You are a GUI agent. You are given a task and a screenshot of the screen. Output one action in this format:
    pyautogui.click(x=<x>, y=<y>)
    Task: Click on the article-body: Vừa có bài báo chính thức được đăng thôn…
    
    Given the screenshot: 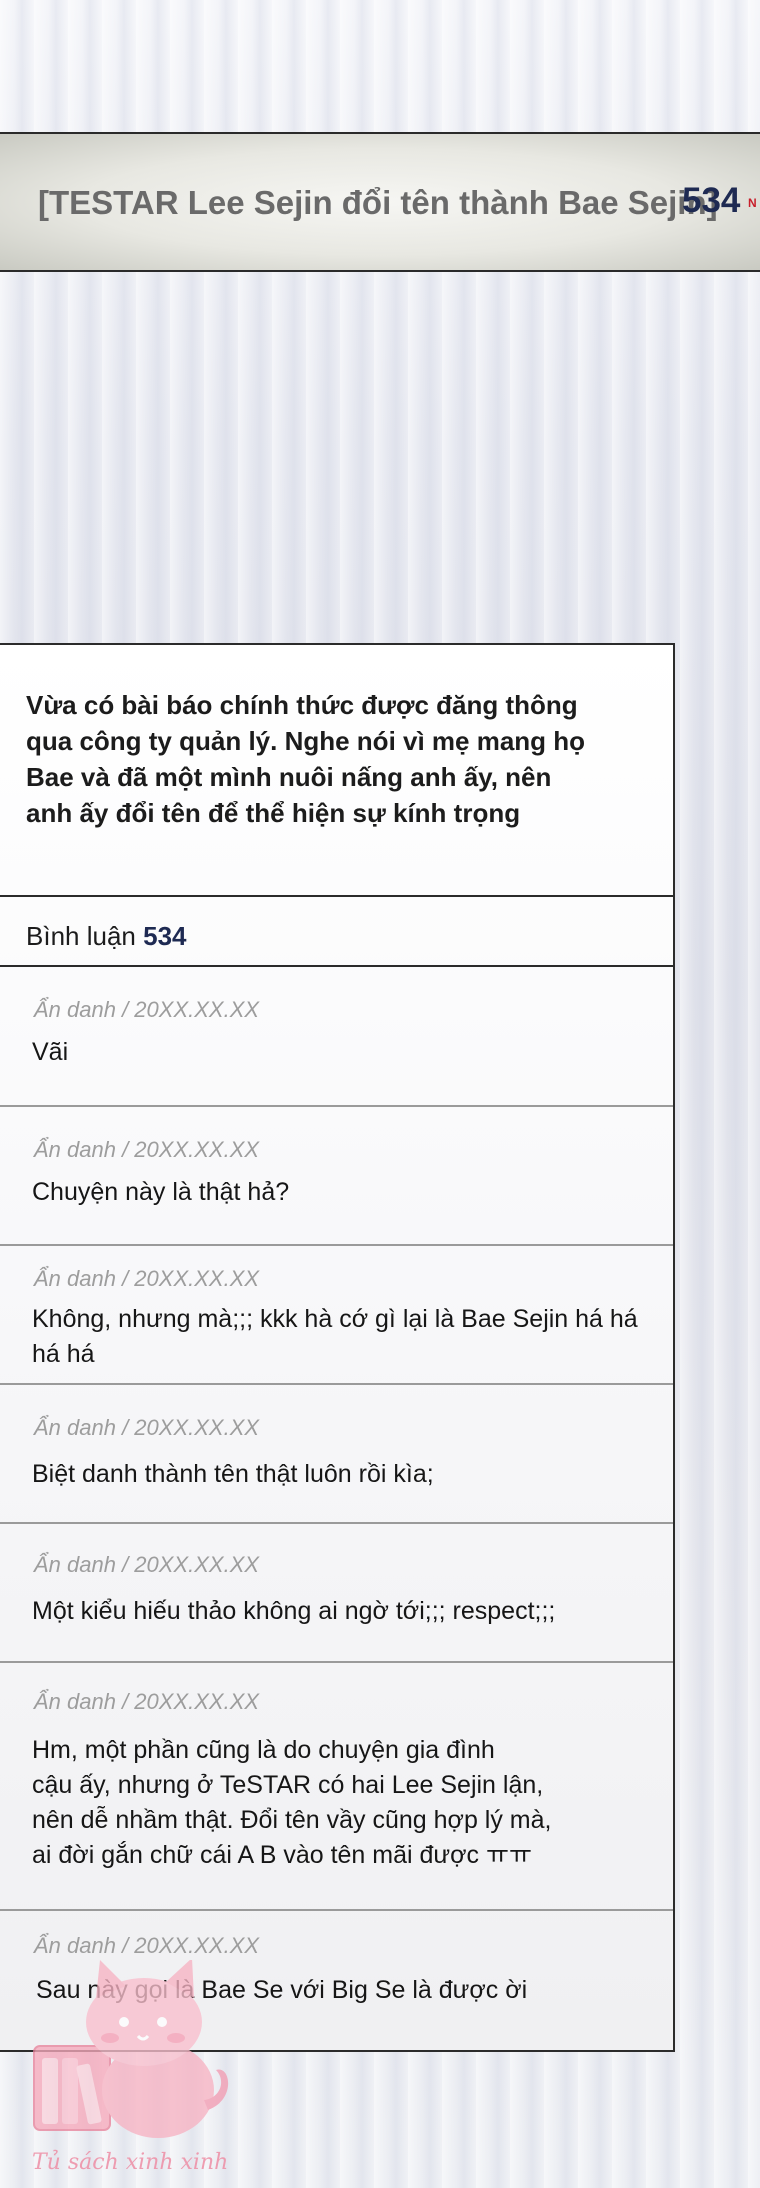 What is the action you would take?
    pyautogui.click(x=336, y=771)
    